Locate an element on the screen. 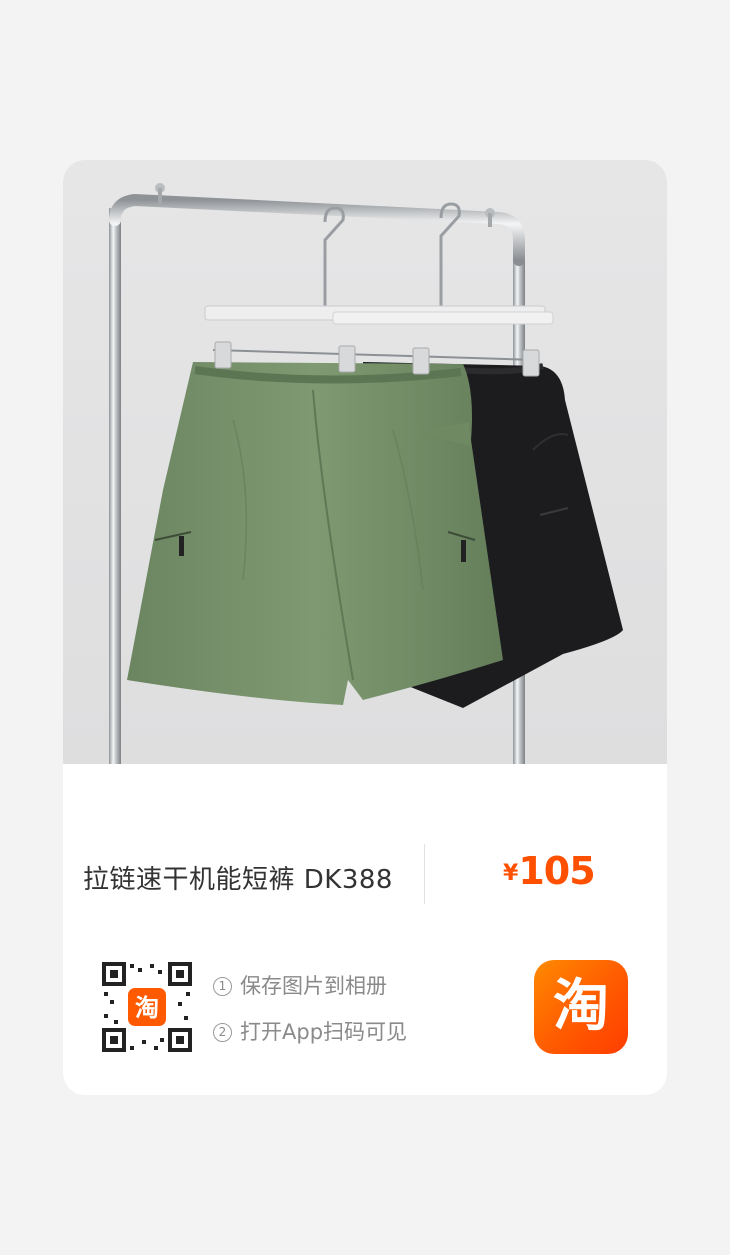 The image size is (730, 1255). qr-code: 淘 is located at coordinates (147, 1007).